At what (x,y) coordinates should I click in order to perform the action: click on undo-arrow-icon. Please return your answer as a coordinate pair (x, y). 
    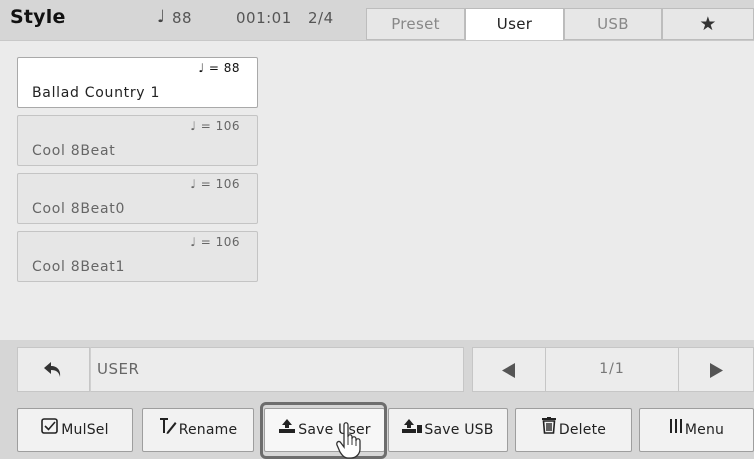
    Looking at the image, I should click on (51, 369).